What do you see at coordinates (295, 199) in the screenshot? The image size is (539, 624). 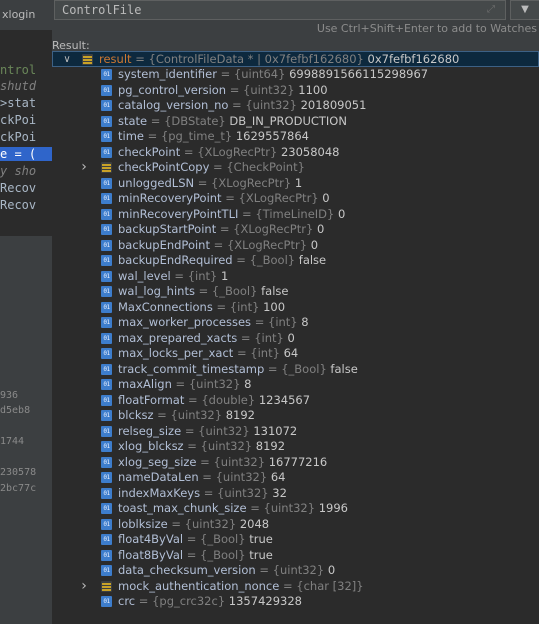 I see `tree-row-minRecoveryPoint: 01 minRecoveryPoint = {XLogRecPtr} 0` at bounding box center [295, 199].